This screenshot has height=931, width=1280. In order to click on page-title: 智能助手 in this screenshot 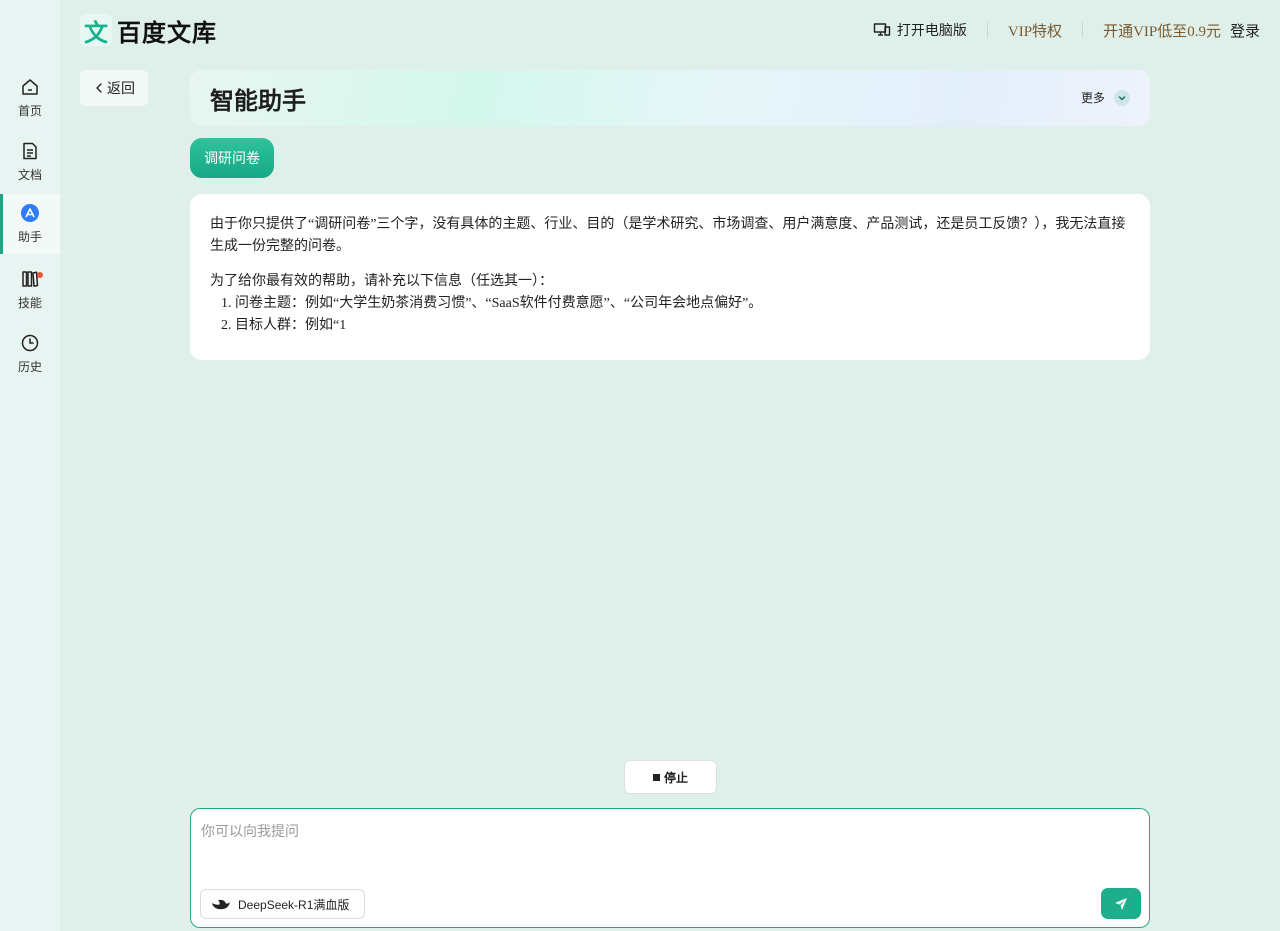, I will do `click(258, 101)`.